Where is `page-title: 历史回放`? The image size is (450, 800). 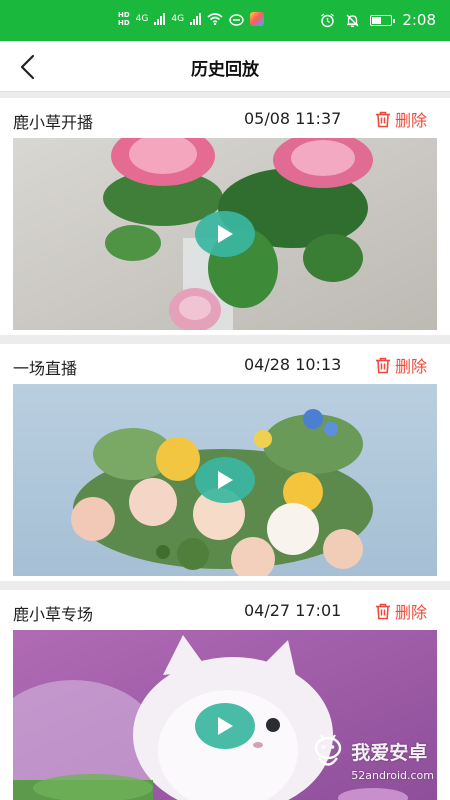
page-title: 历史回放 is located at coordinates (225, 70).